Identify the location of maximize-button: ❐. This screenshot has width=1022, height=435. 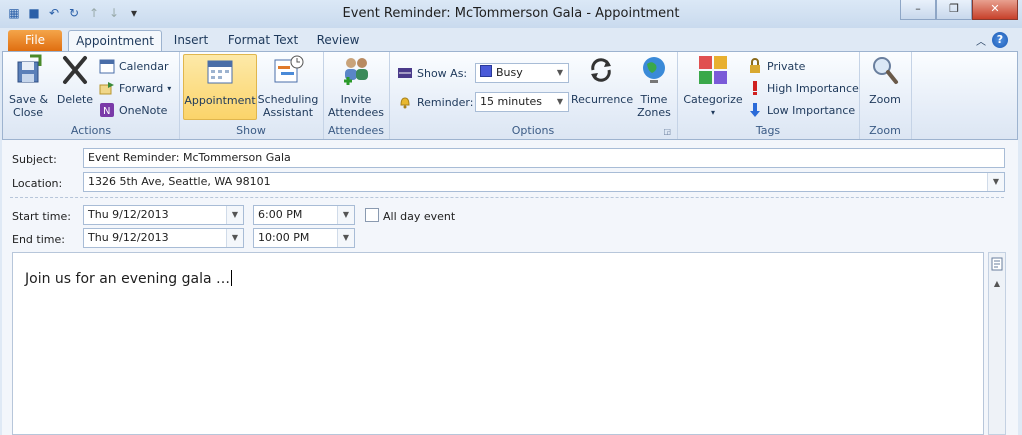
(954, 10).